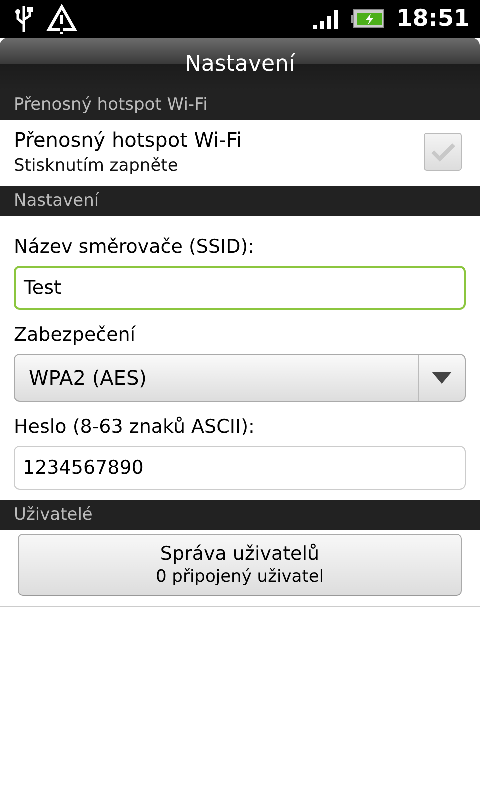 This screenshot has width=480, height=800. What do you see at coordinates (24, 19) in the screenshot?
I see `usb-icon` at bounding box center [24, 19].